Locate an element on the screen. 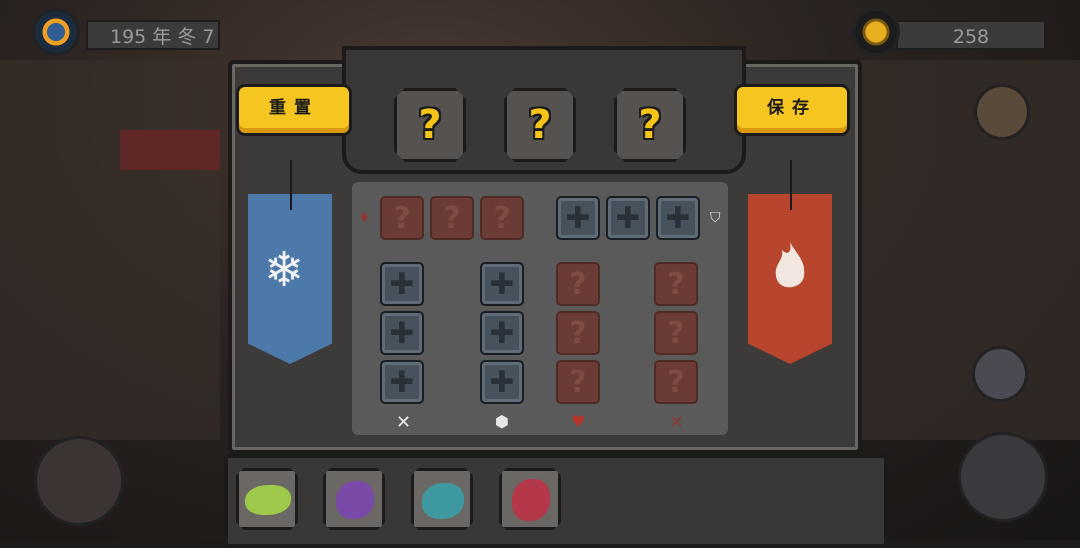 Image resolution: width=1080 pixels, height=548 pixels. purple-bird-icon is located at coordinates (355, 500).